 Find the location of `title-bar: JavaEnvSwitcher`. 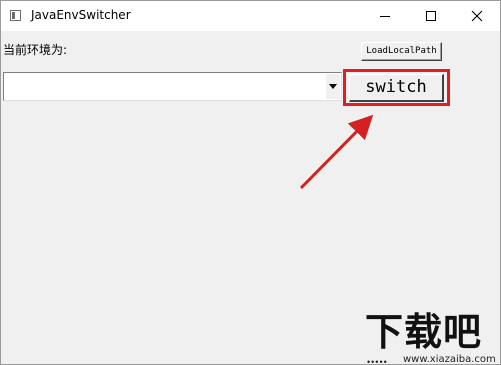

title-bar: JavaEnvSwitcher is located at coordinates (250, 16).